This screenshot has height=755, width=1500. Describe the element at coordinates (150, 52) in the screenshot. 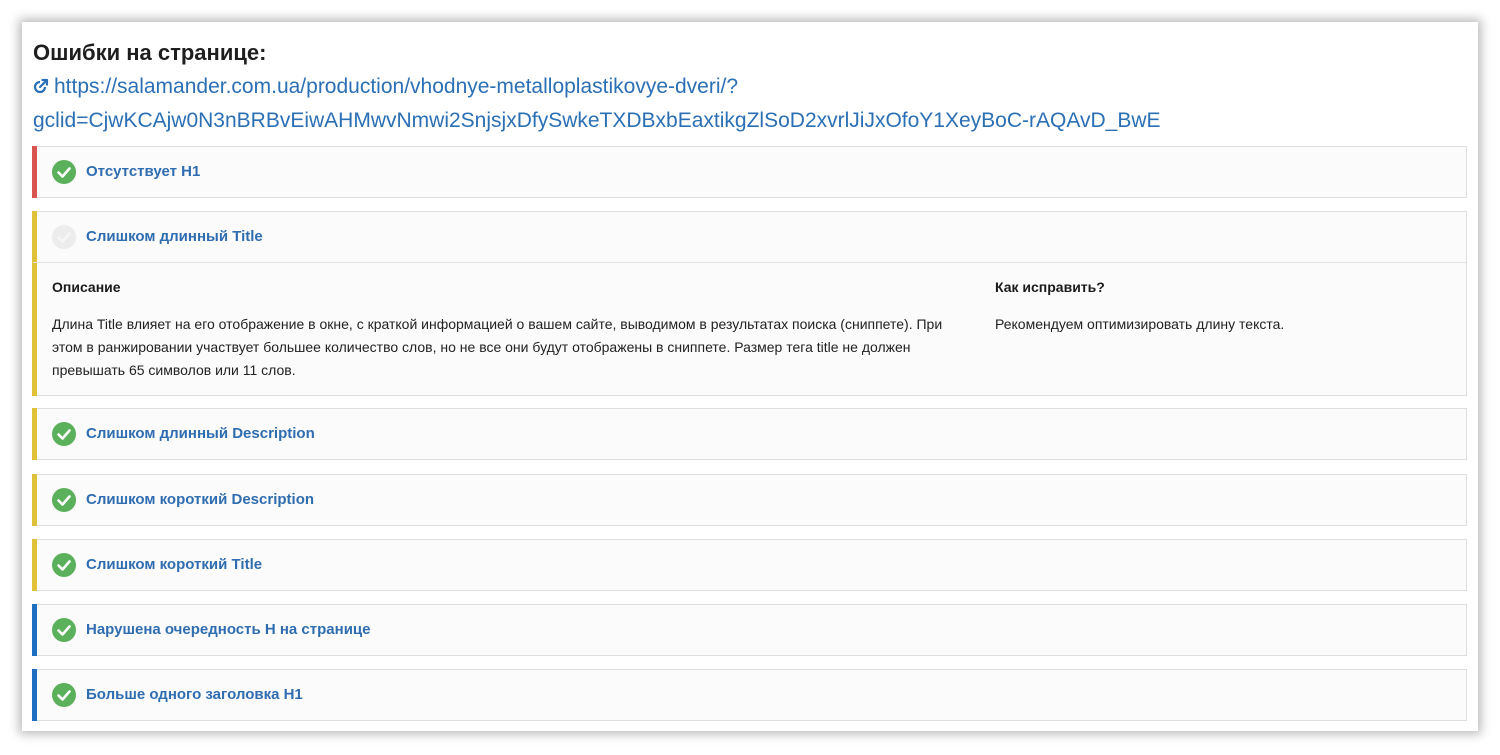

I see `page-title: Ошибки на странице:` at that location.